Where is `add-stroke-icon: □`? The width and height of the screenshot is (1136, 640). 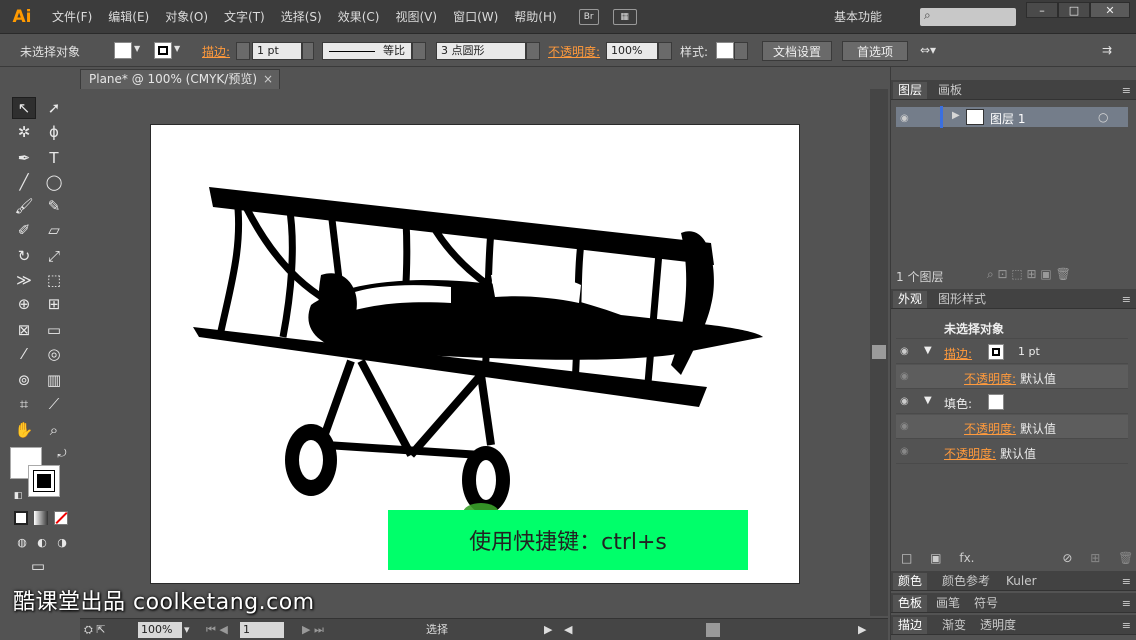 add-stroke-icon: □ is located at coordinates (906, 558).